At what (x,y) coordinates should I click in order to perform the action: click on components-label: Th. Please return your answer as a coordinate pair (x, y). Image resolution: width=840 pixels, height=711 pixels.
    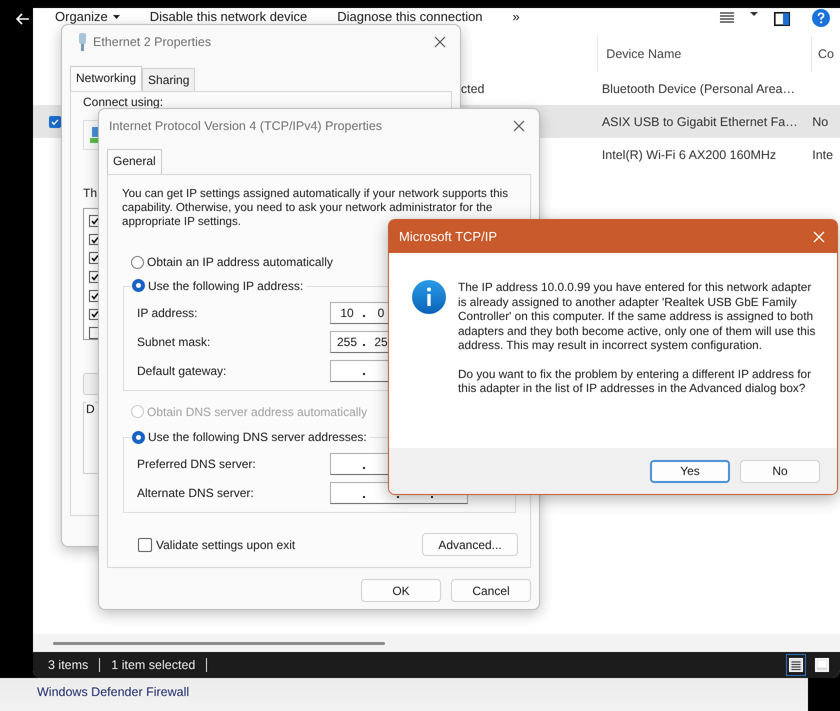
    Looking at the image, I should click on (90, 193).